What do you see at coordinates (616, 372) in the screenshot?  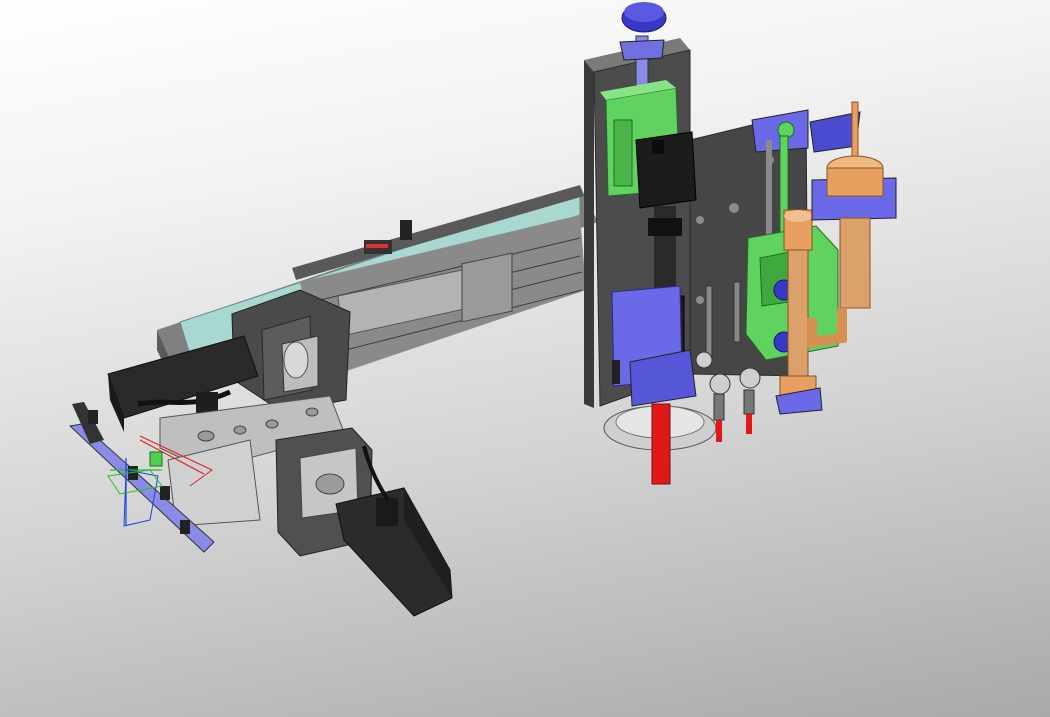 I see `column-slot` at bounding box center [616, 372].